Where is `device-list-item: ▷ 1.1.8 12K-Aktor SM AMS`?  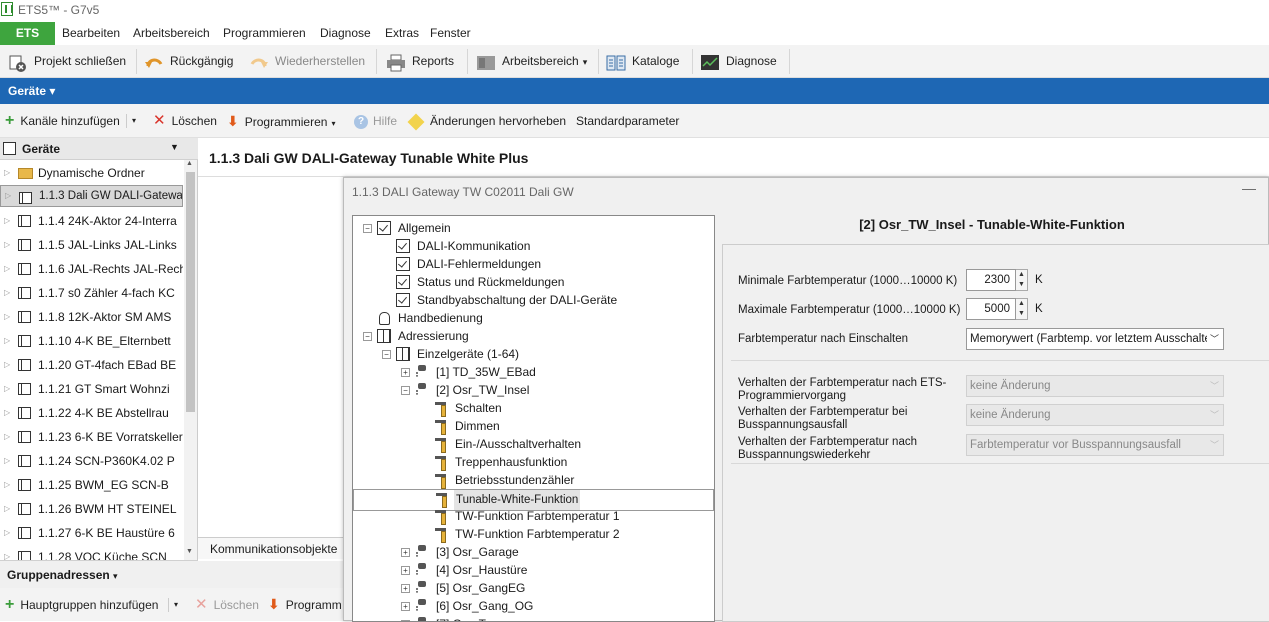 device-list-item: ▷ 1.1.8 12K-Aktor SM AMS is located at coordinates (91, 317).